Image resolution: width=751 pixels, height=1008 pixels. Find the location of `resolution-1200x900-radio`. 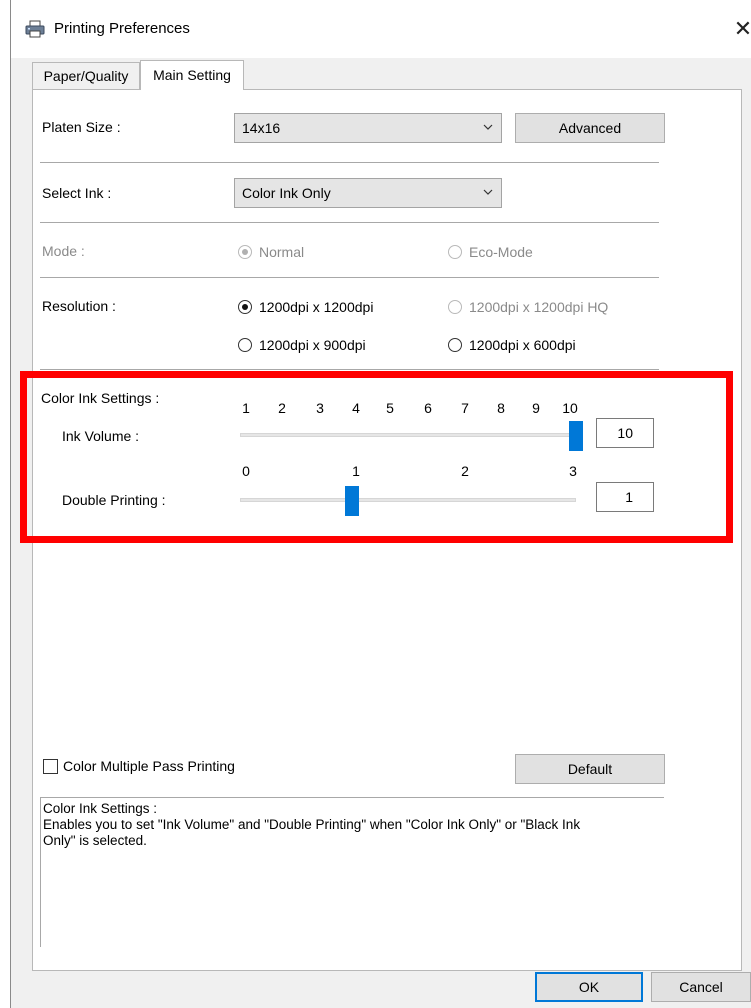

resolution-1200x900-radio is located at coordinates (245, 345).